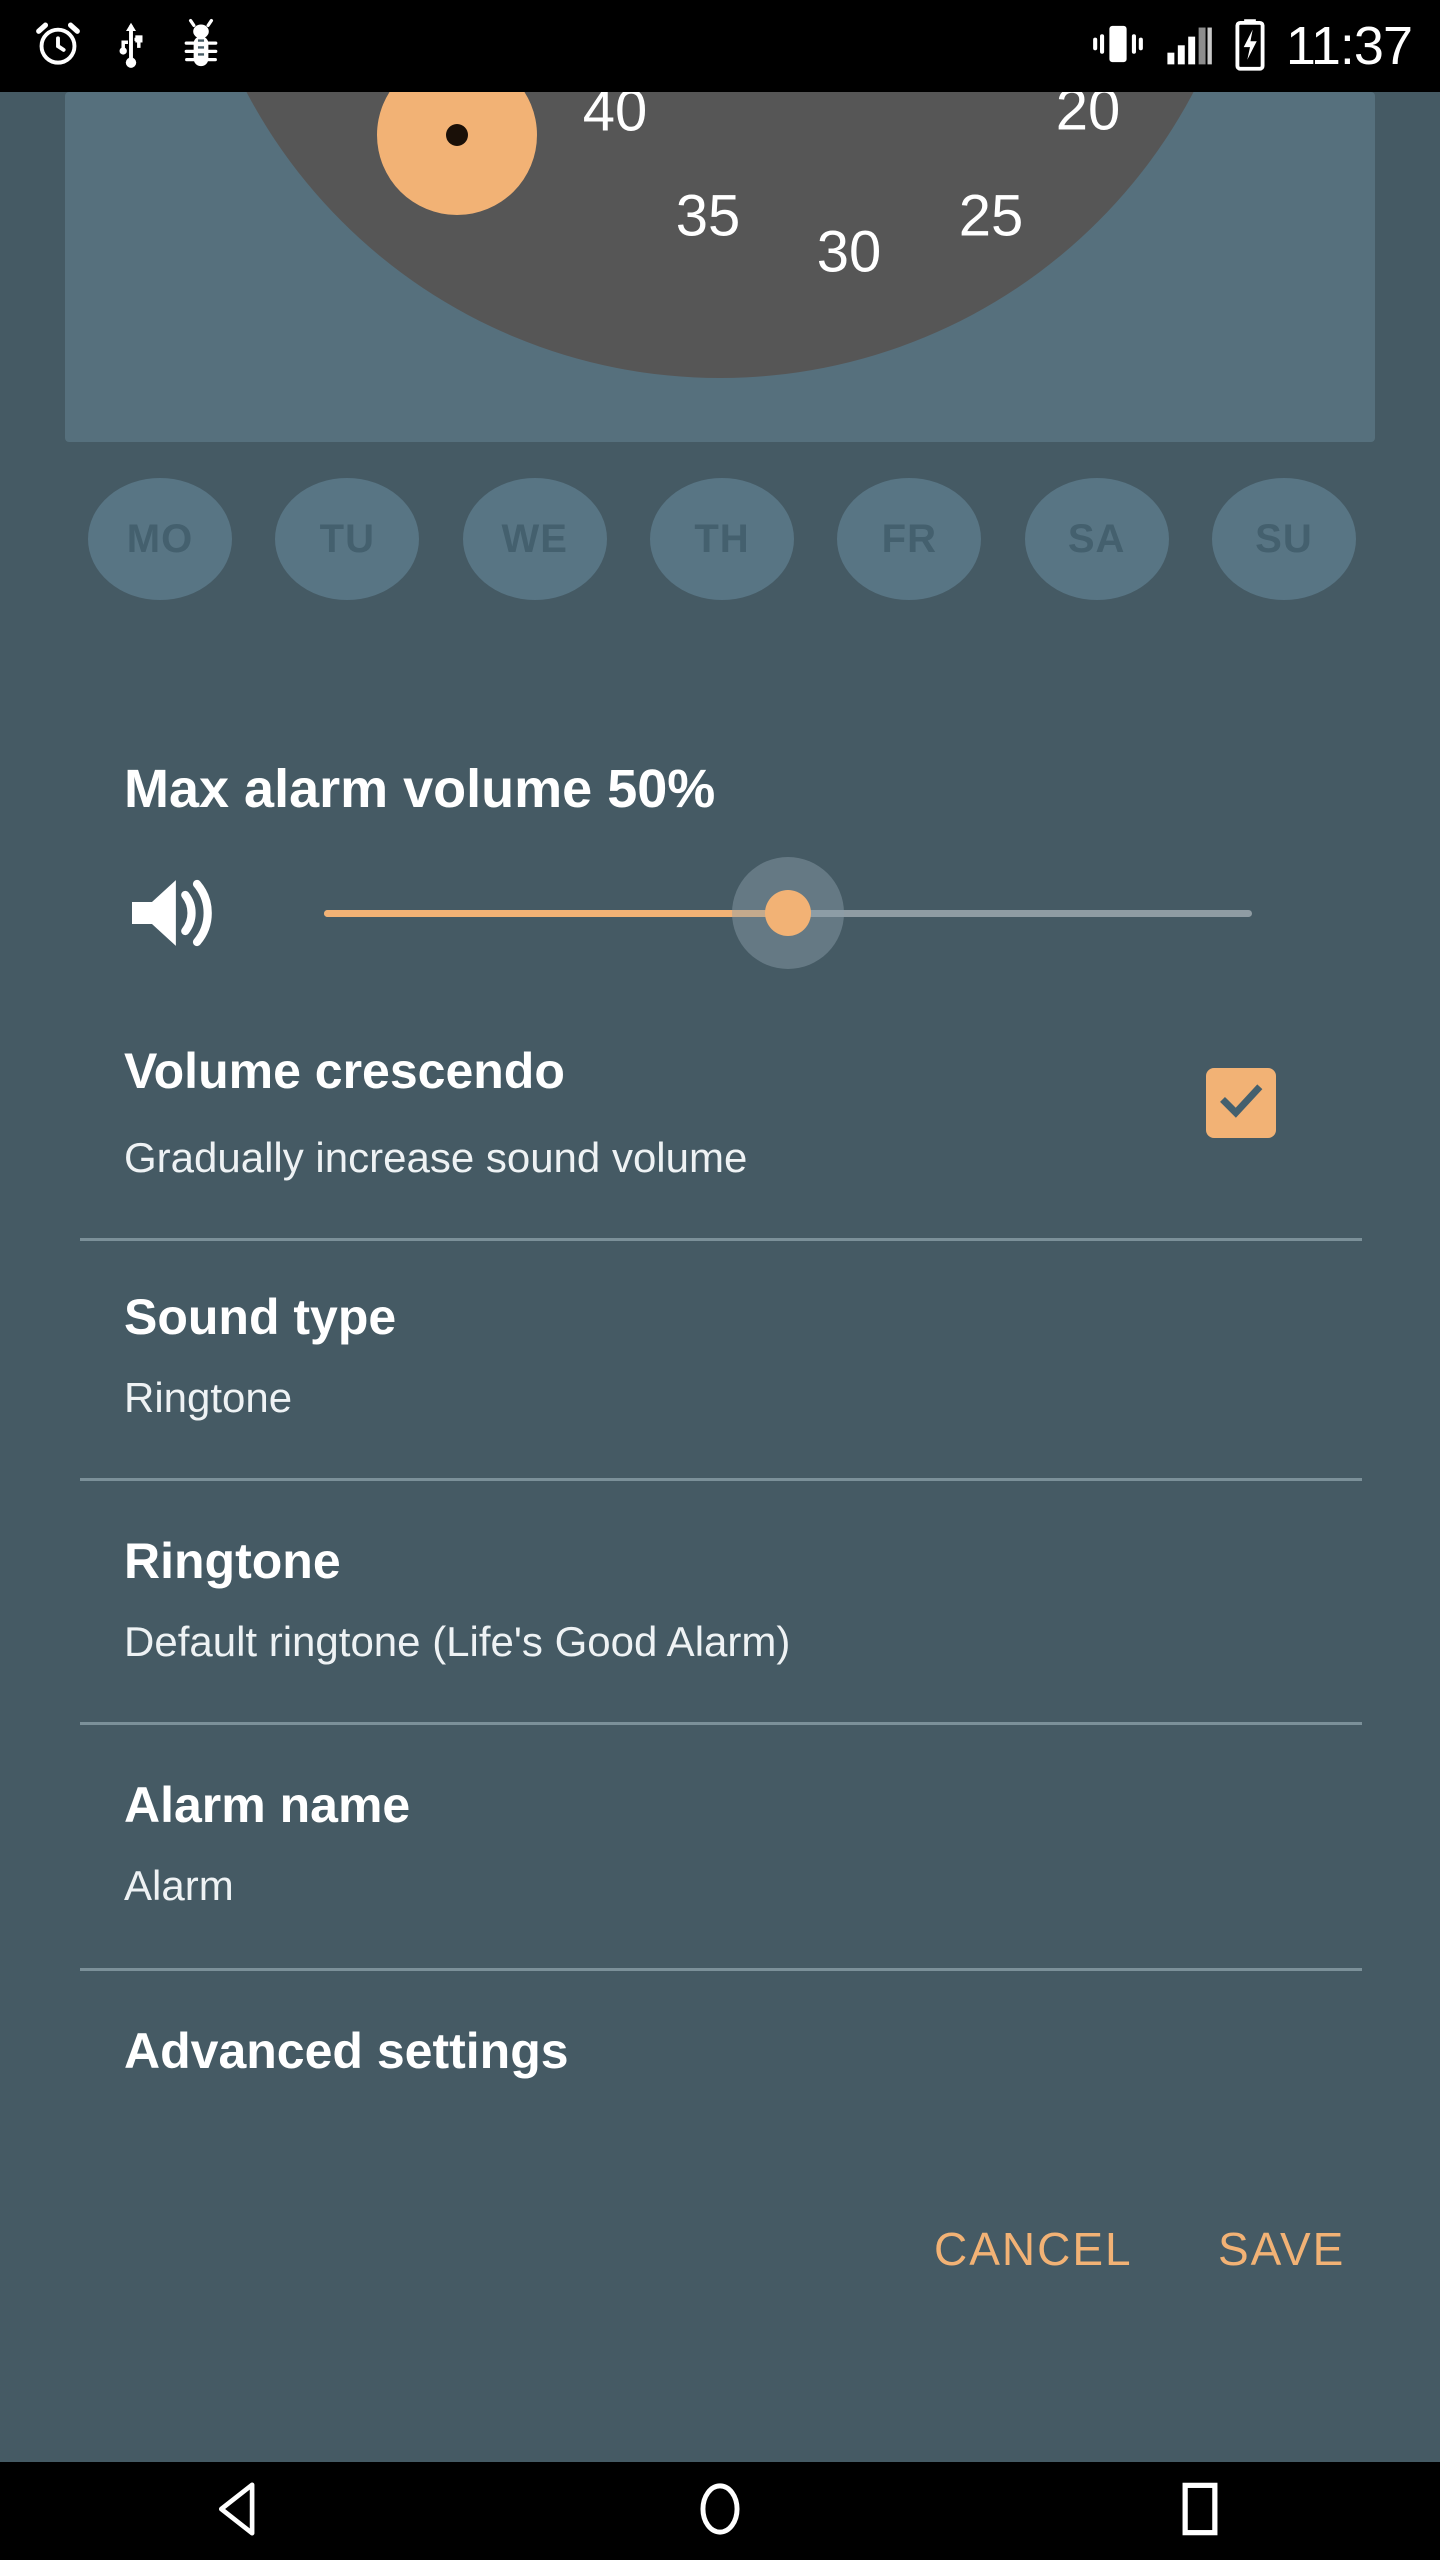  Describe the element at coordinates (720, 1861) in the screenshot. I see `setting-row-alarm-name: Alarm name Alarm` at that location.